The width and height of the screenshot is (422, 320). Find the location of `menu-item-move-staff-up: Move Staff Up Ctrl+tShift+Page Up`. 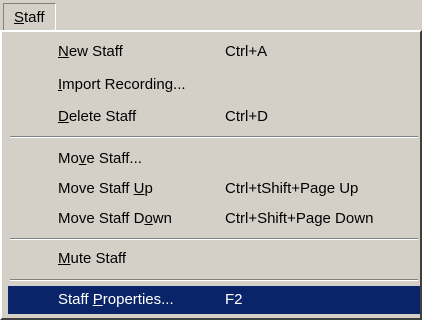

menu-item-move-staff-up: Move Staff Up Ctrl+tShift+Page Up is located at coordinates (214, 189).